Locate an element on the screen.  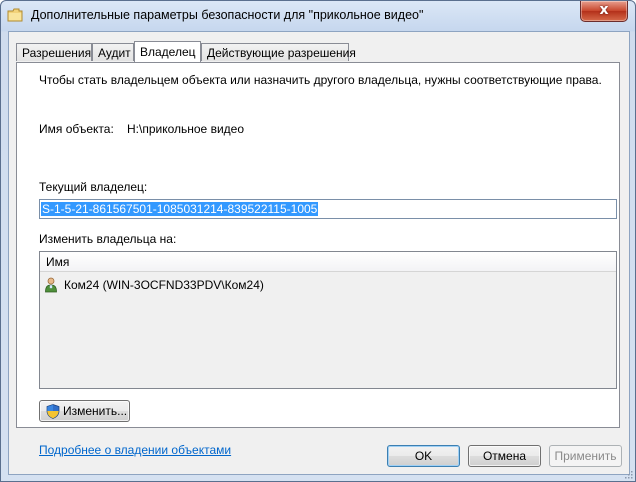
current-owner-label: Текущий владелец: is located at coordinates (93, 187).